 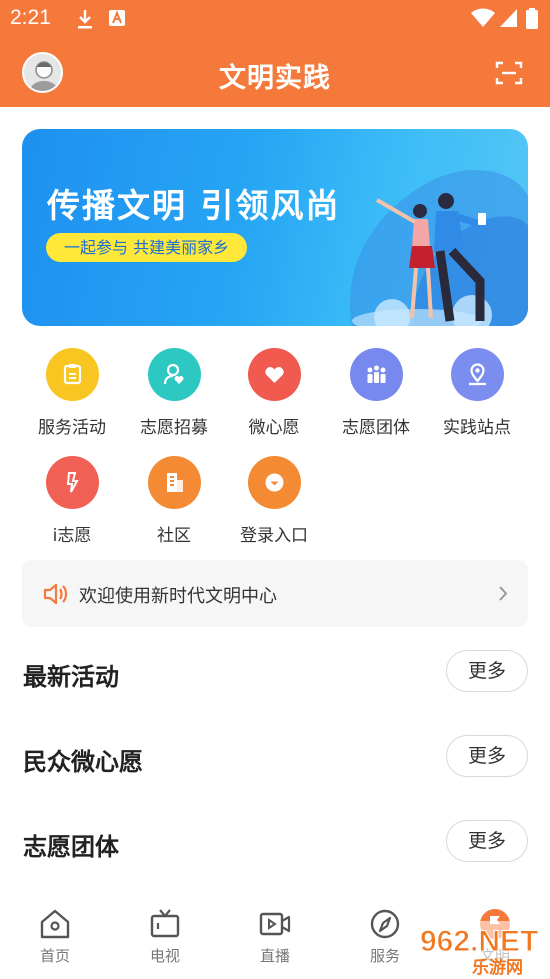 What do you see at coordinates (55, 594) in the screenshot?
I see `speaker-icon` at bounding box center [55, 594].